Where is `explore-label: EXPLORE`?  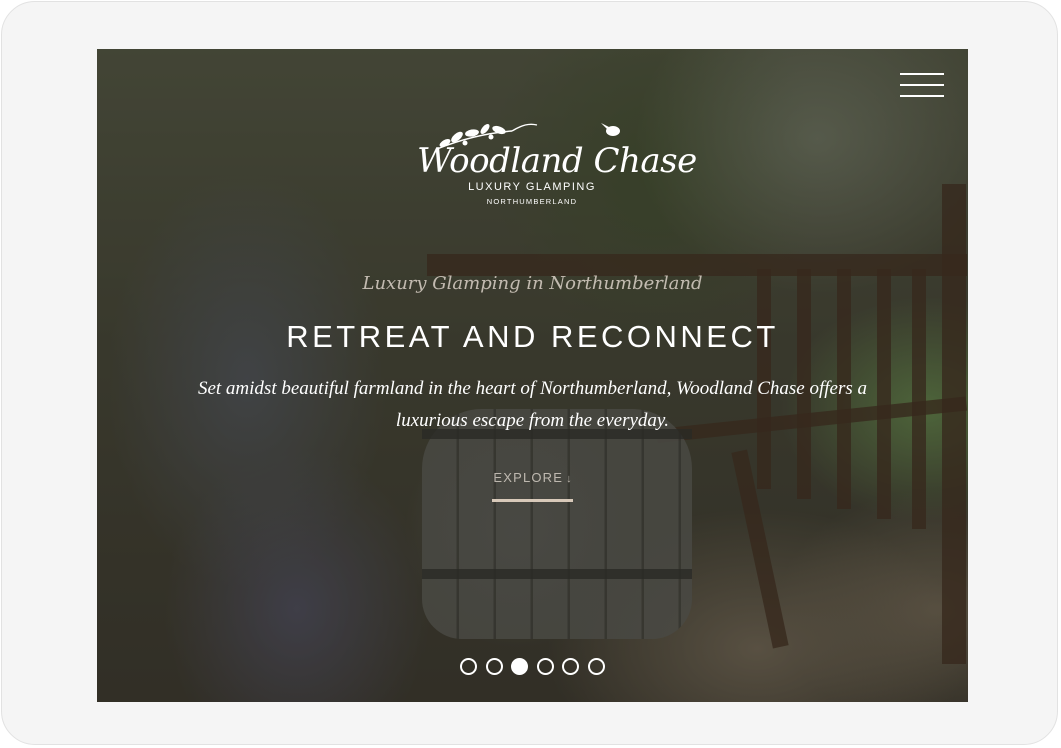 explore-label: EXPLORE is located at coordinates (528, 477).